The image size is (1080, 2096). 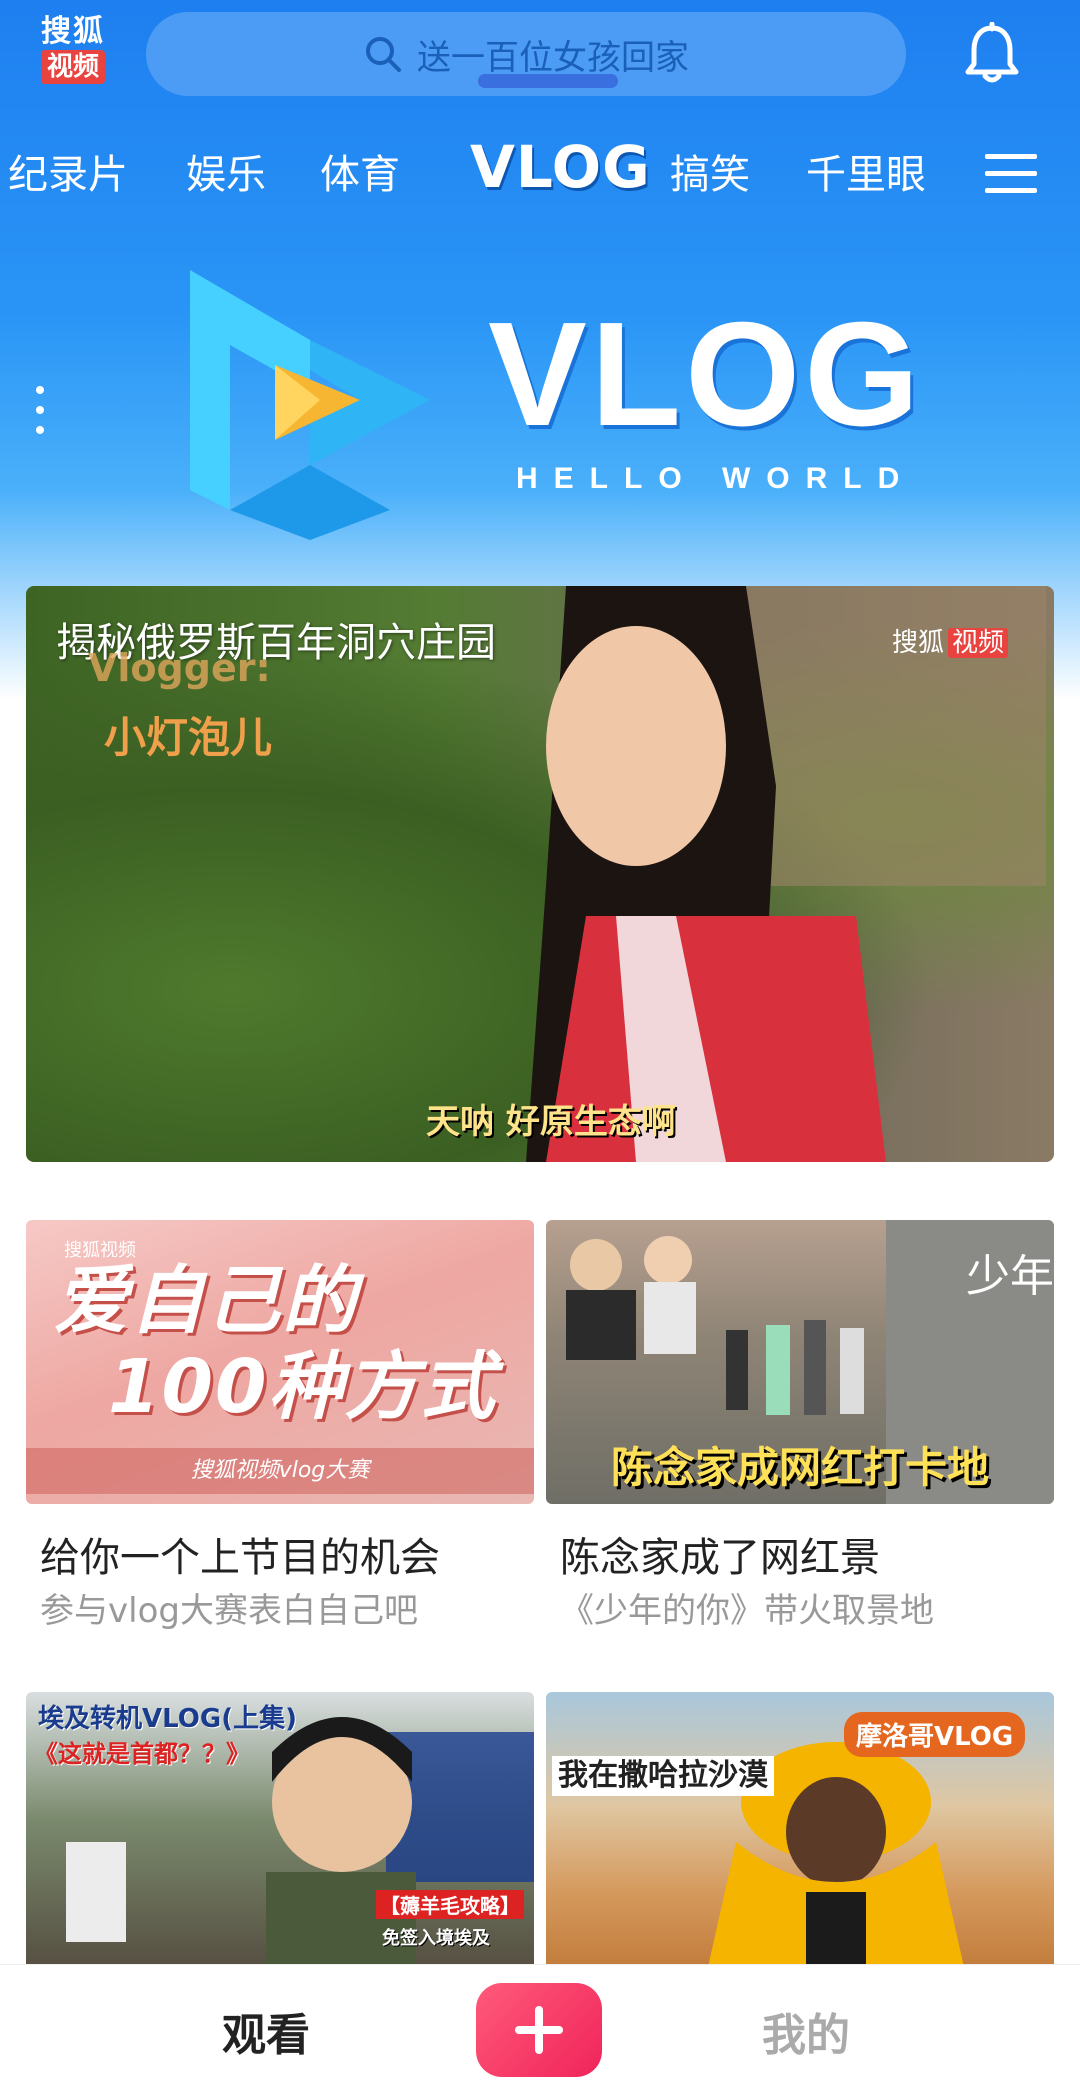 I want to click on thumbnail-line1: 埃及转机VLOG(上集), so click(x=167, y=1719).